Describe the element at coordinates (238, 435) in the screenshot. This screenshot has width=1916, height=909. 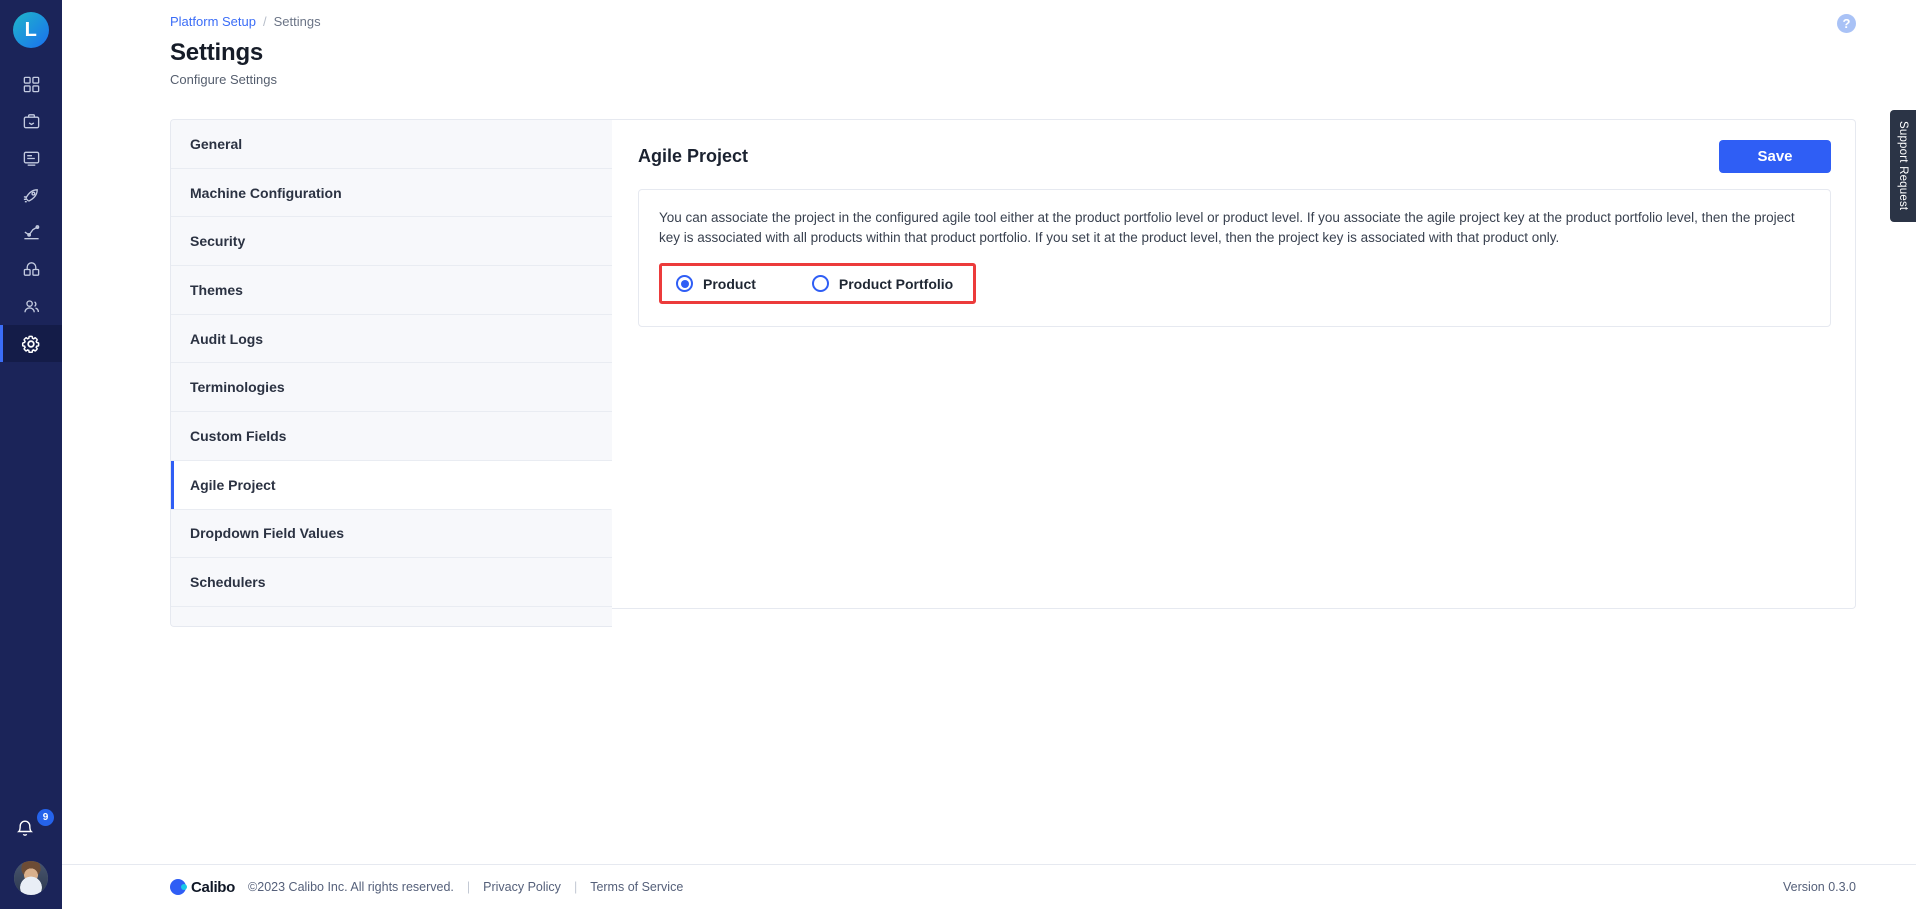
I see `settings-item-label: Custom Fields` at that location.